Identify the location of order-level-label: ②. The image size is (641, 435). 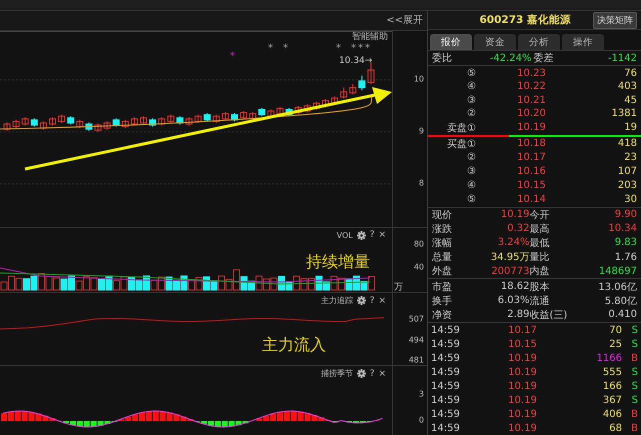
(471, 114).